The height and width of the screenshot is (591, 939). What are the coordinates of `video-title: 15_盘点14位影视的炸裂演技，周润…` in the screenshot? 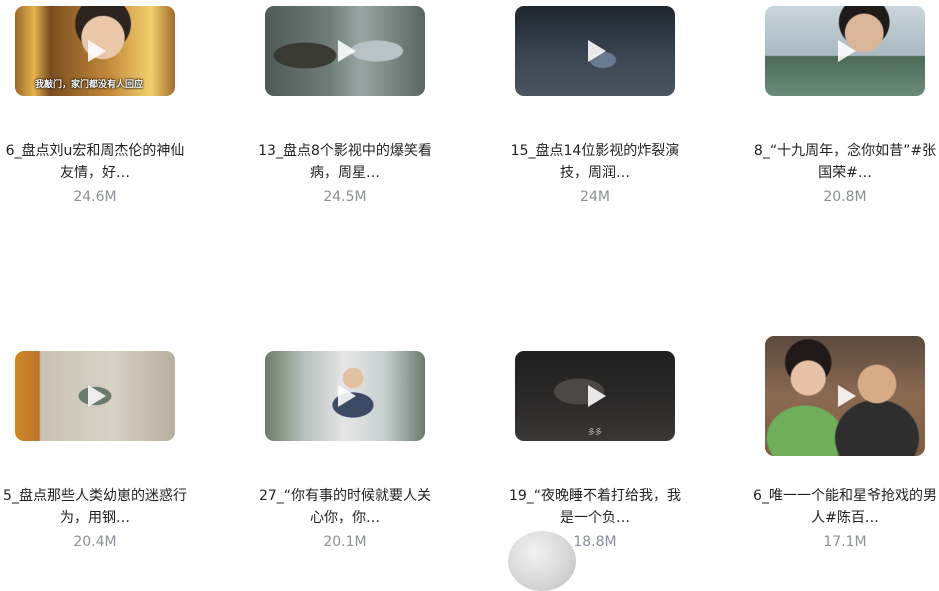 It's located at (595, 162).